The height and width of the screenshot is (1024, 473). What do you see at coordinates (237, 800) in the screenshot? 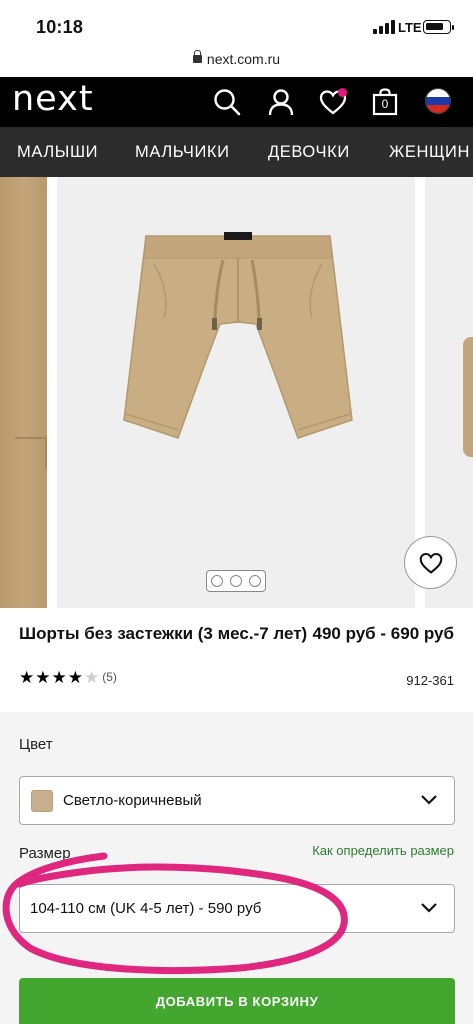
I see `color-select: Светло-коричневый` at bounding box center [237, 800].